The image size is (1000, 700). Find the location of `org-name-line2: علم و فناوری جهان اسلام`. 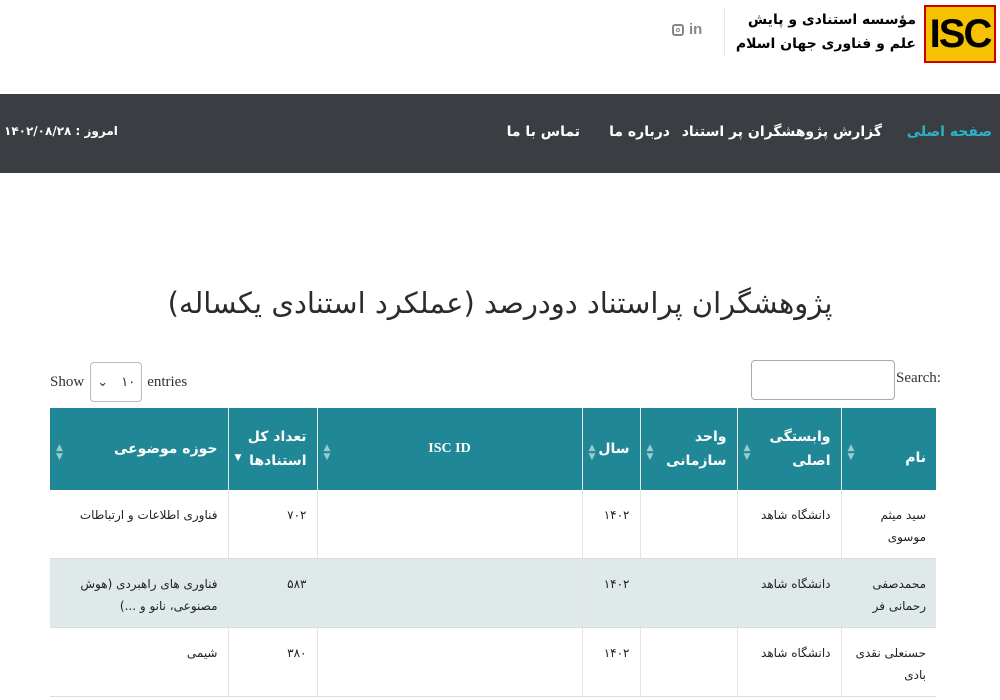

org-name-line2: علم و فناوری جهان اسلام is located at coordinates (825, 44).